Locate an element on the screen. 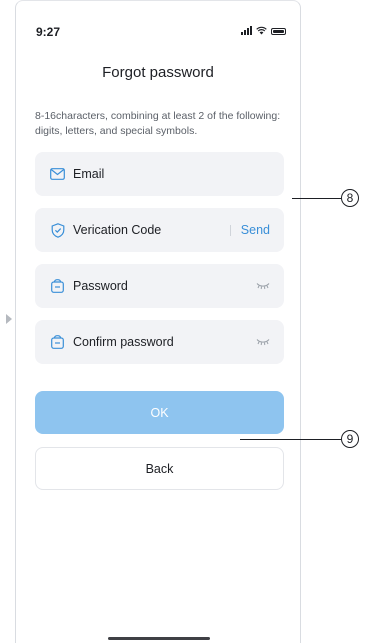  ok-button: OK is located at coordinates (159, 412).